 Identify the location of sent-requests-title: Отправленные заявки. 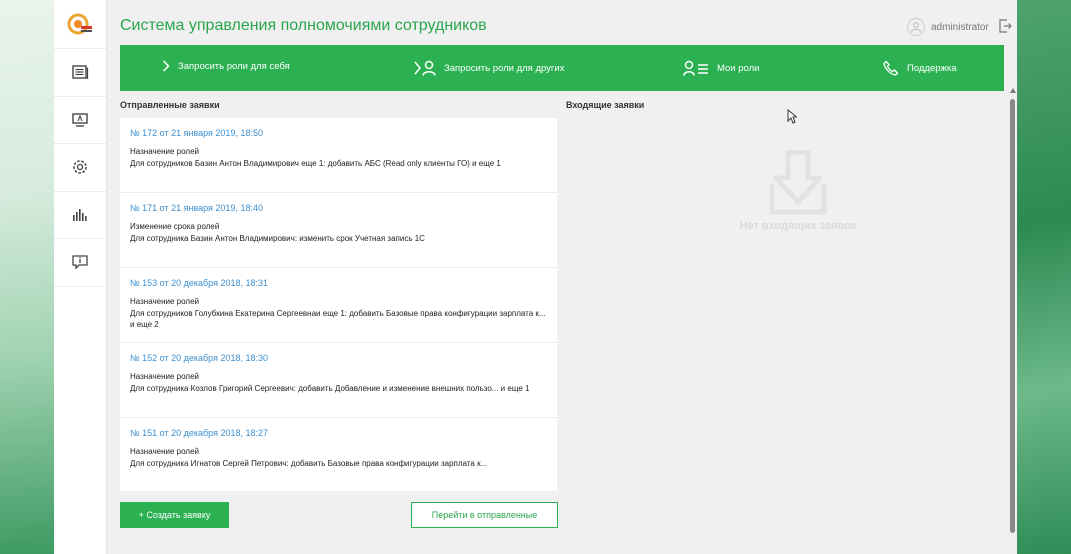
(170, 105).